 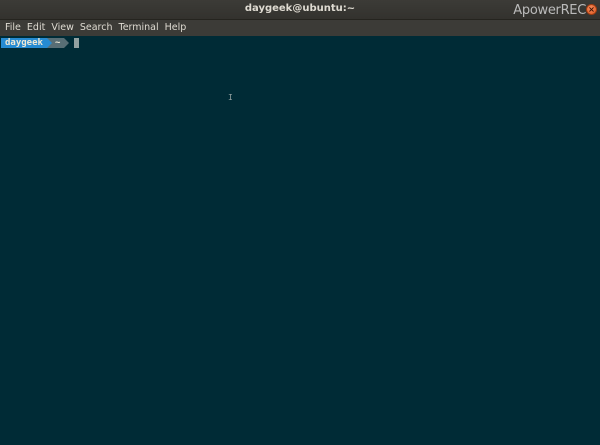 What do you see at coordinates (591, 9) in the screenshot?
I see `close-button: ×` at bounding box center [591, 9].